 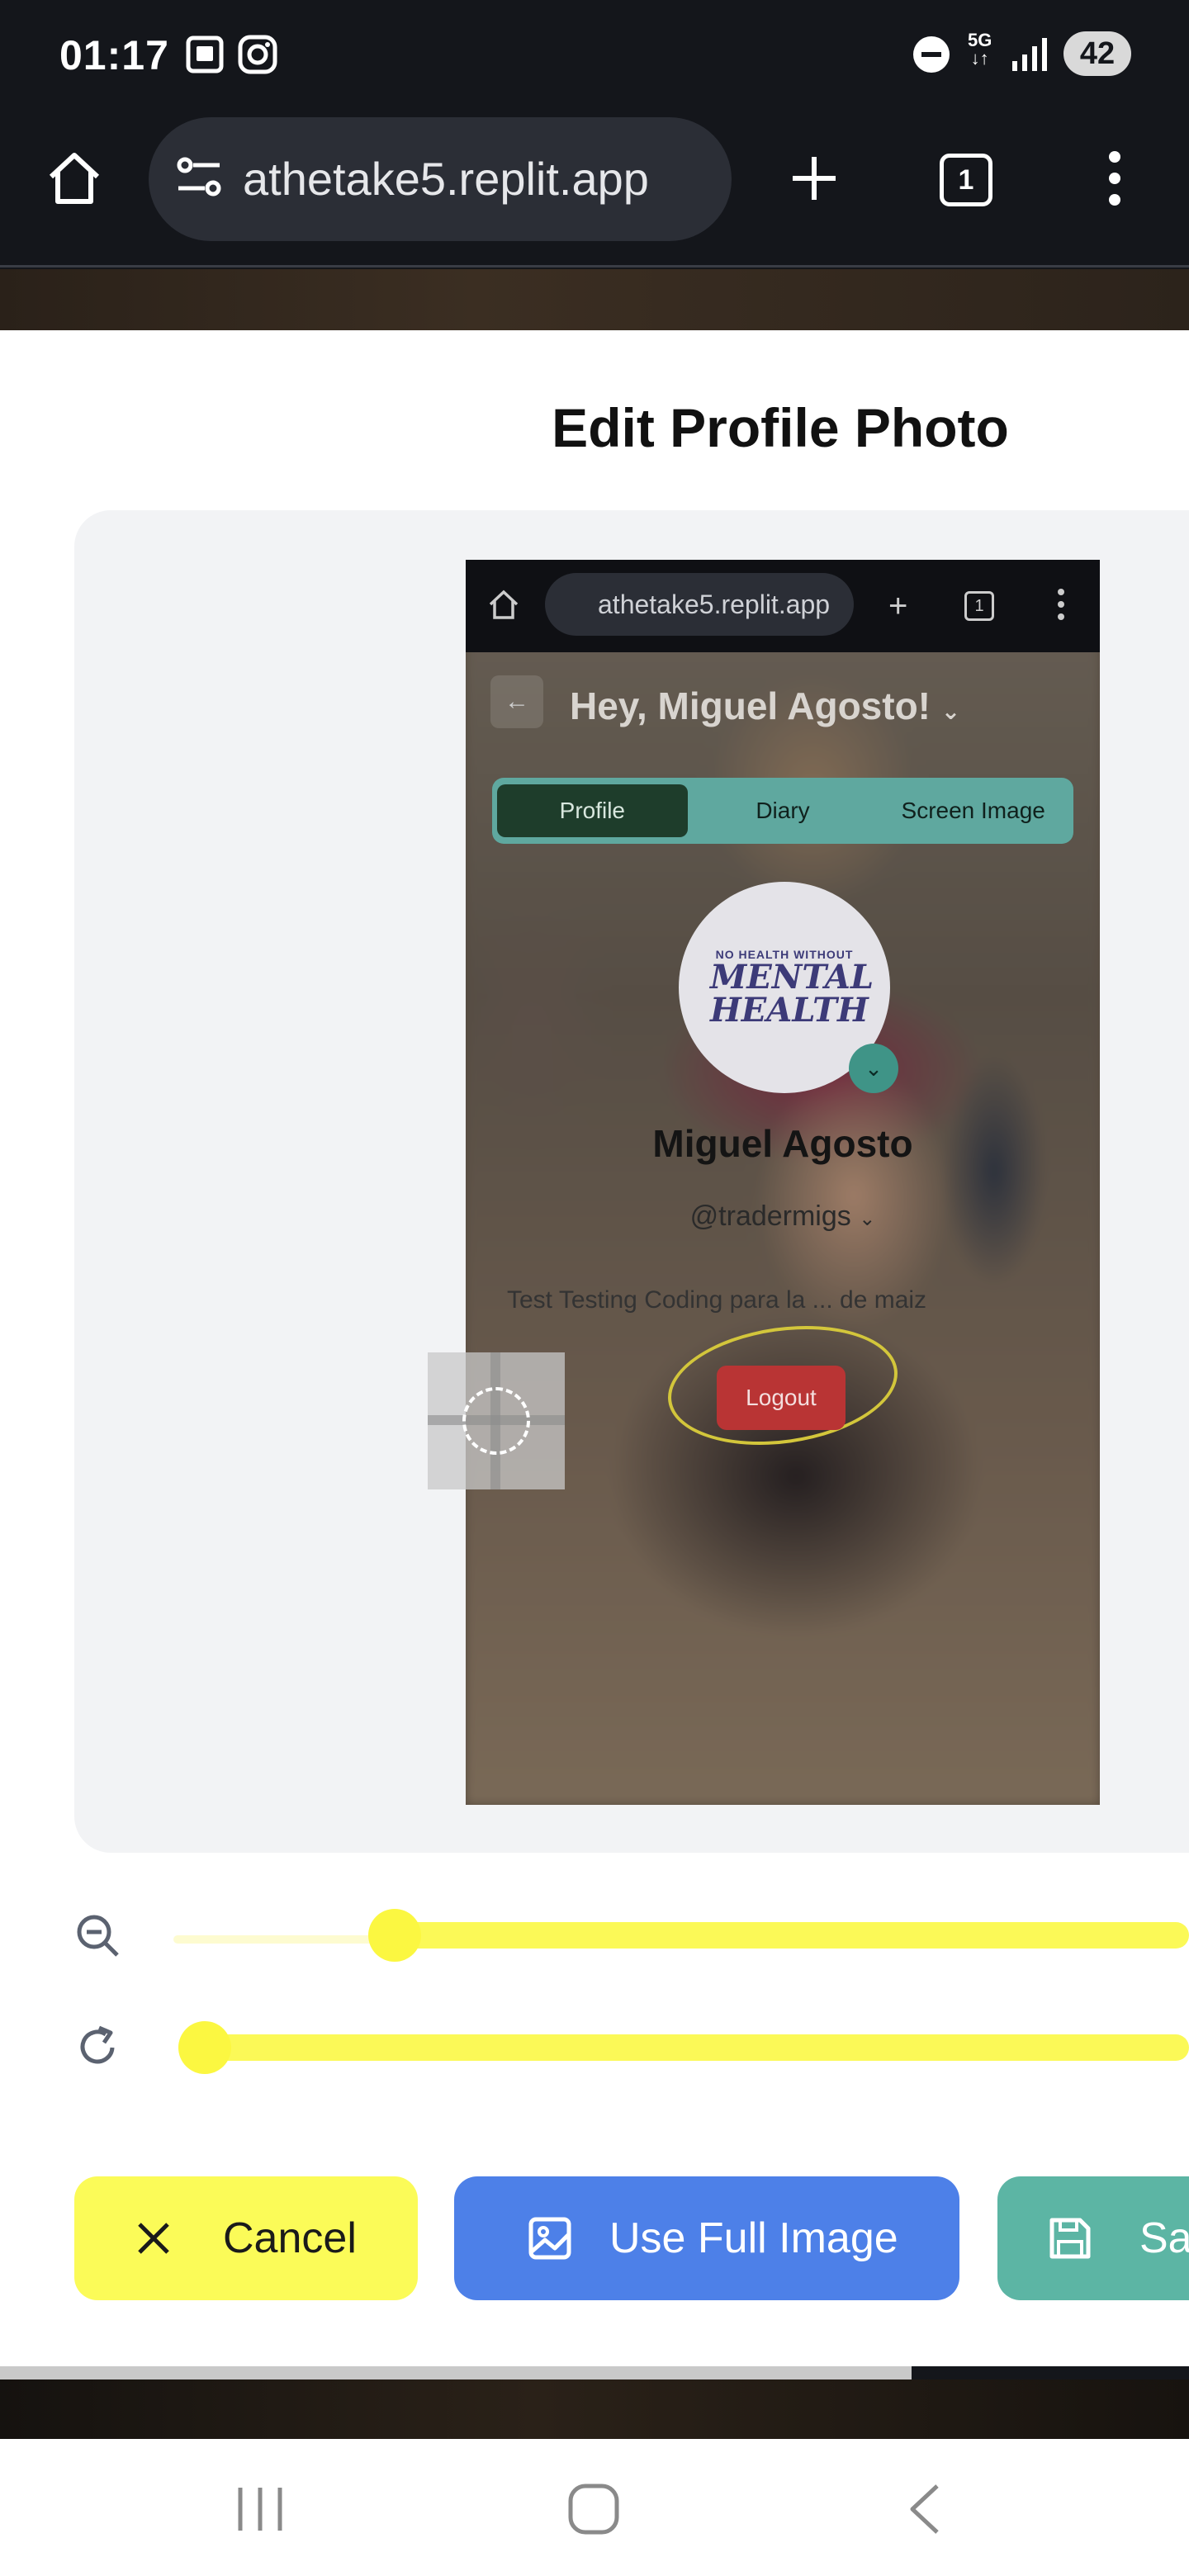 I want to click on preview-tab-profile: Profile, so click(x=592, y=810).